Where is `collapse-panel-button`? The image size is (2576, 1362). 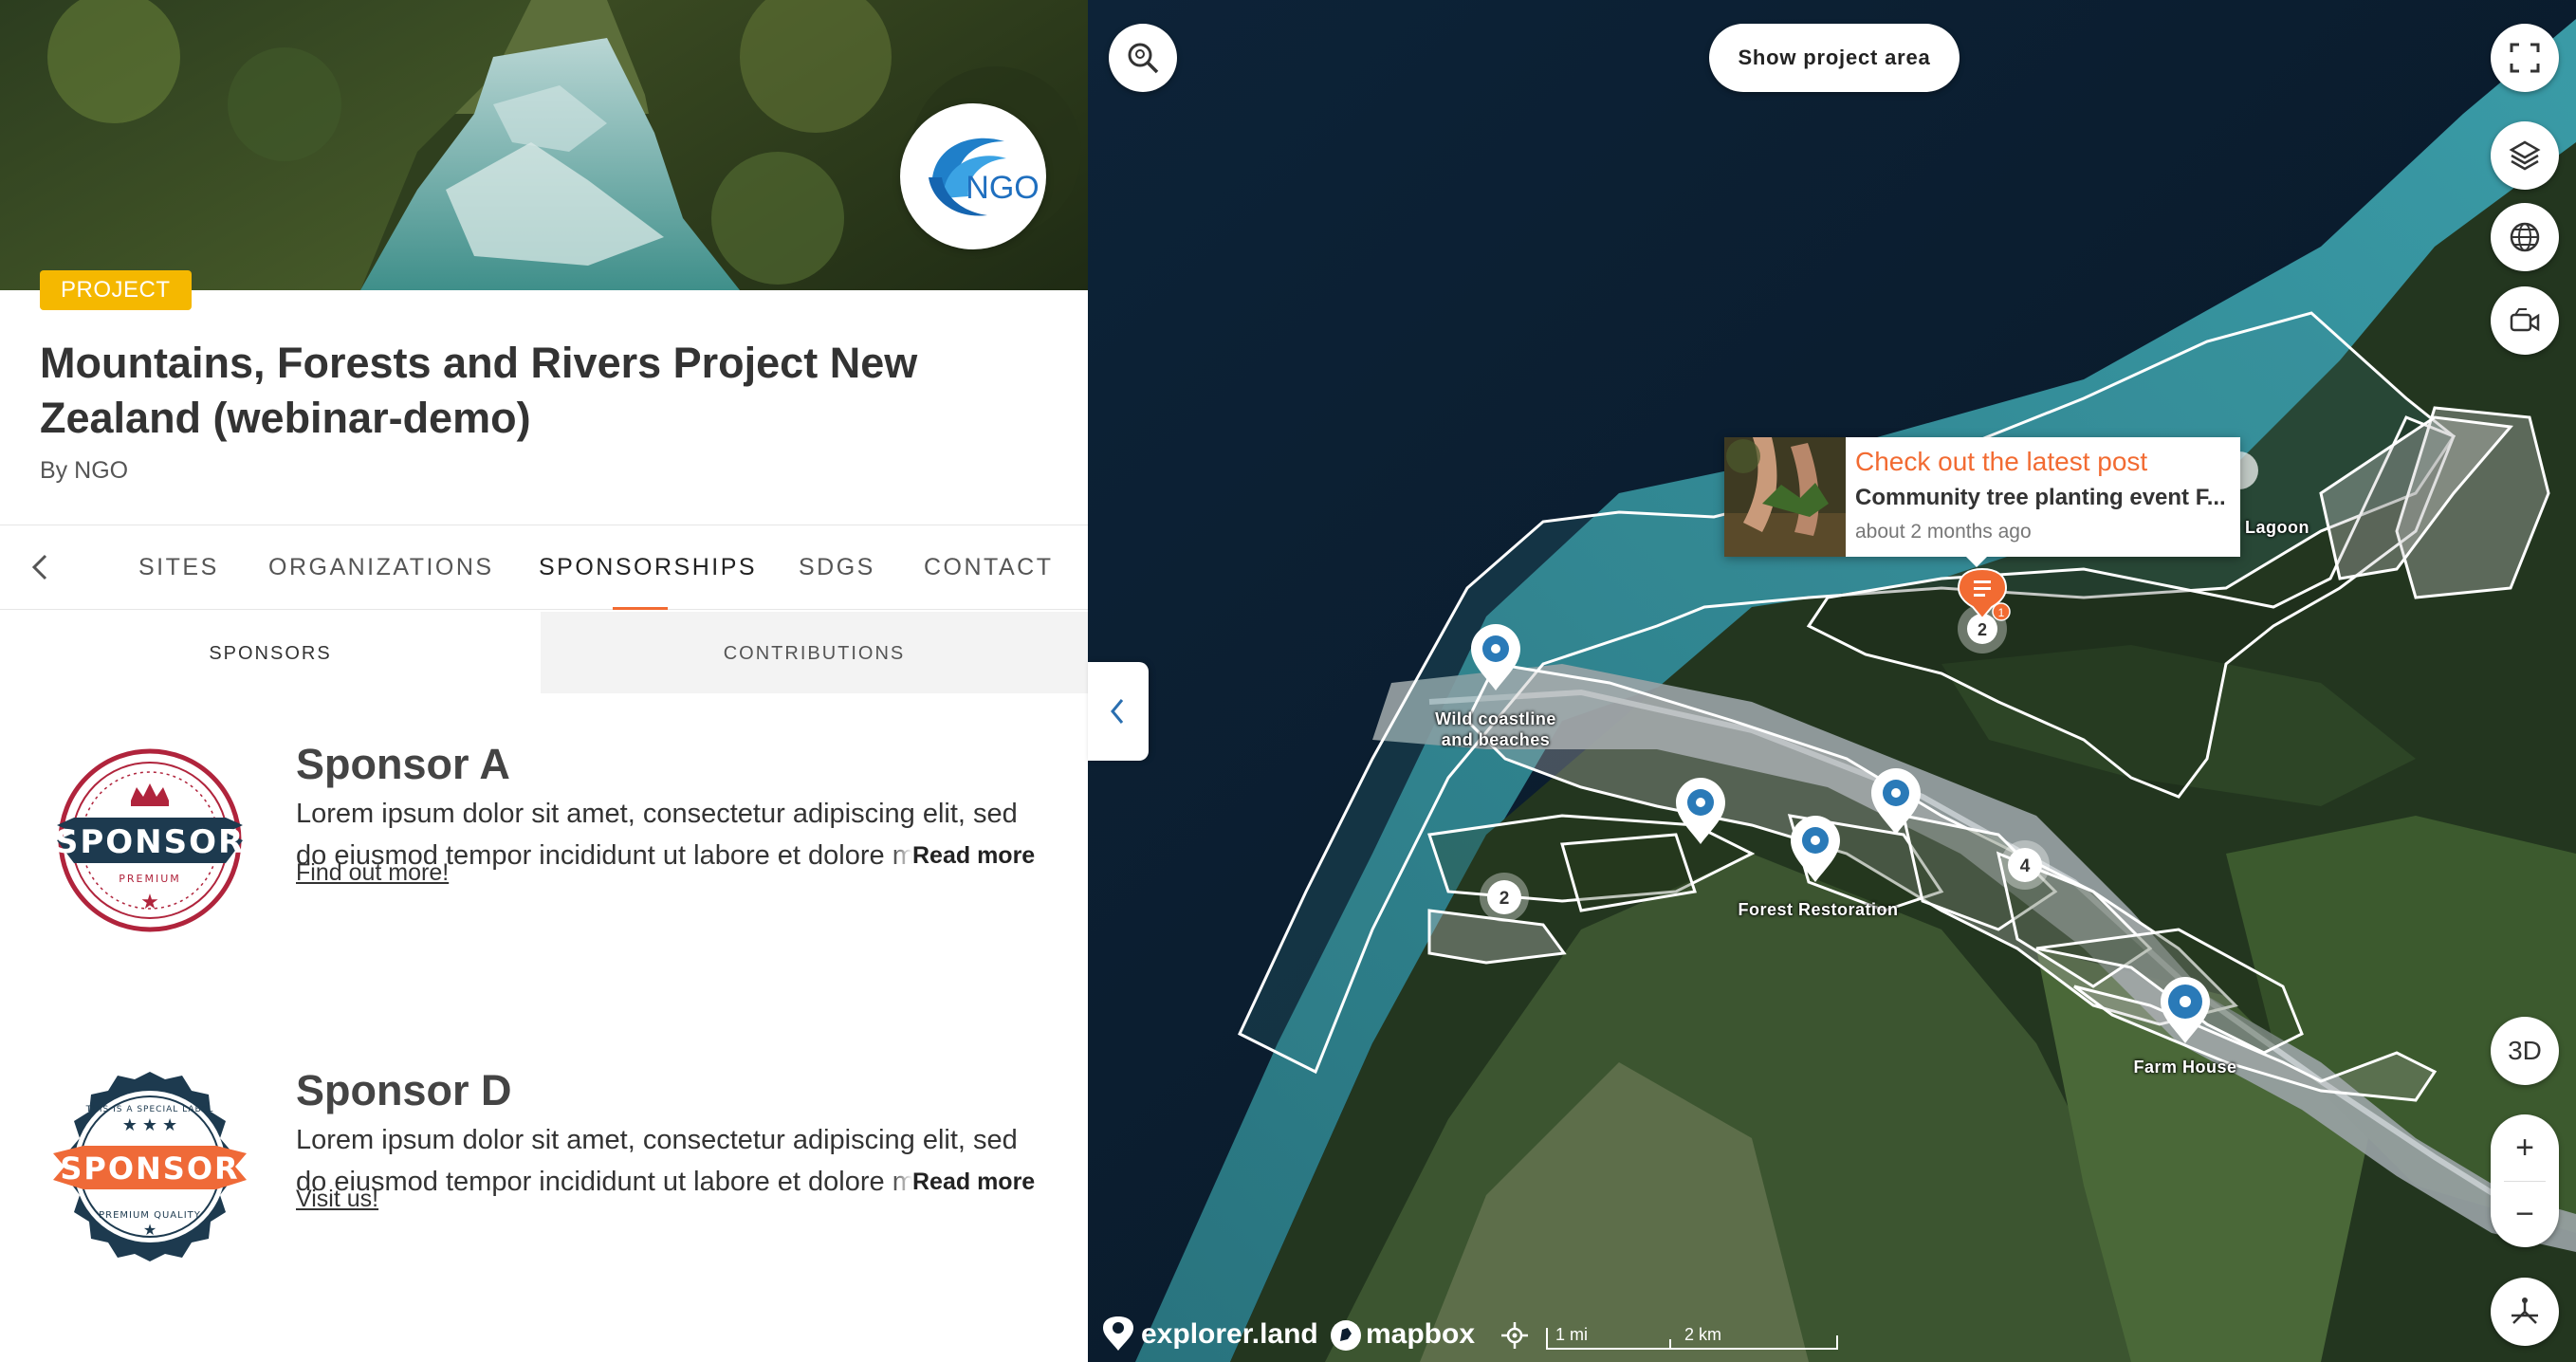 collapse-panel-button is located at coordinates (1118, 711).